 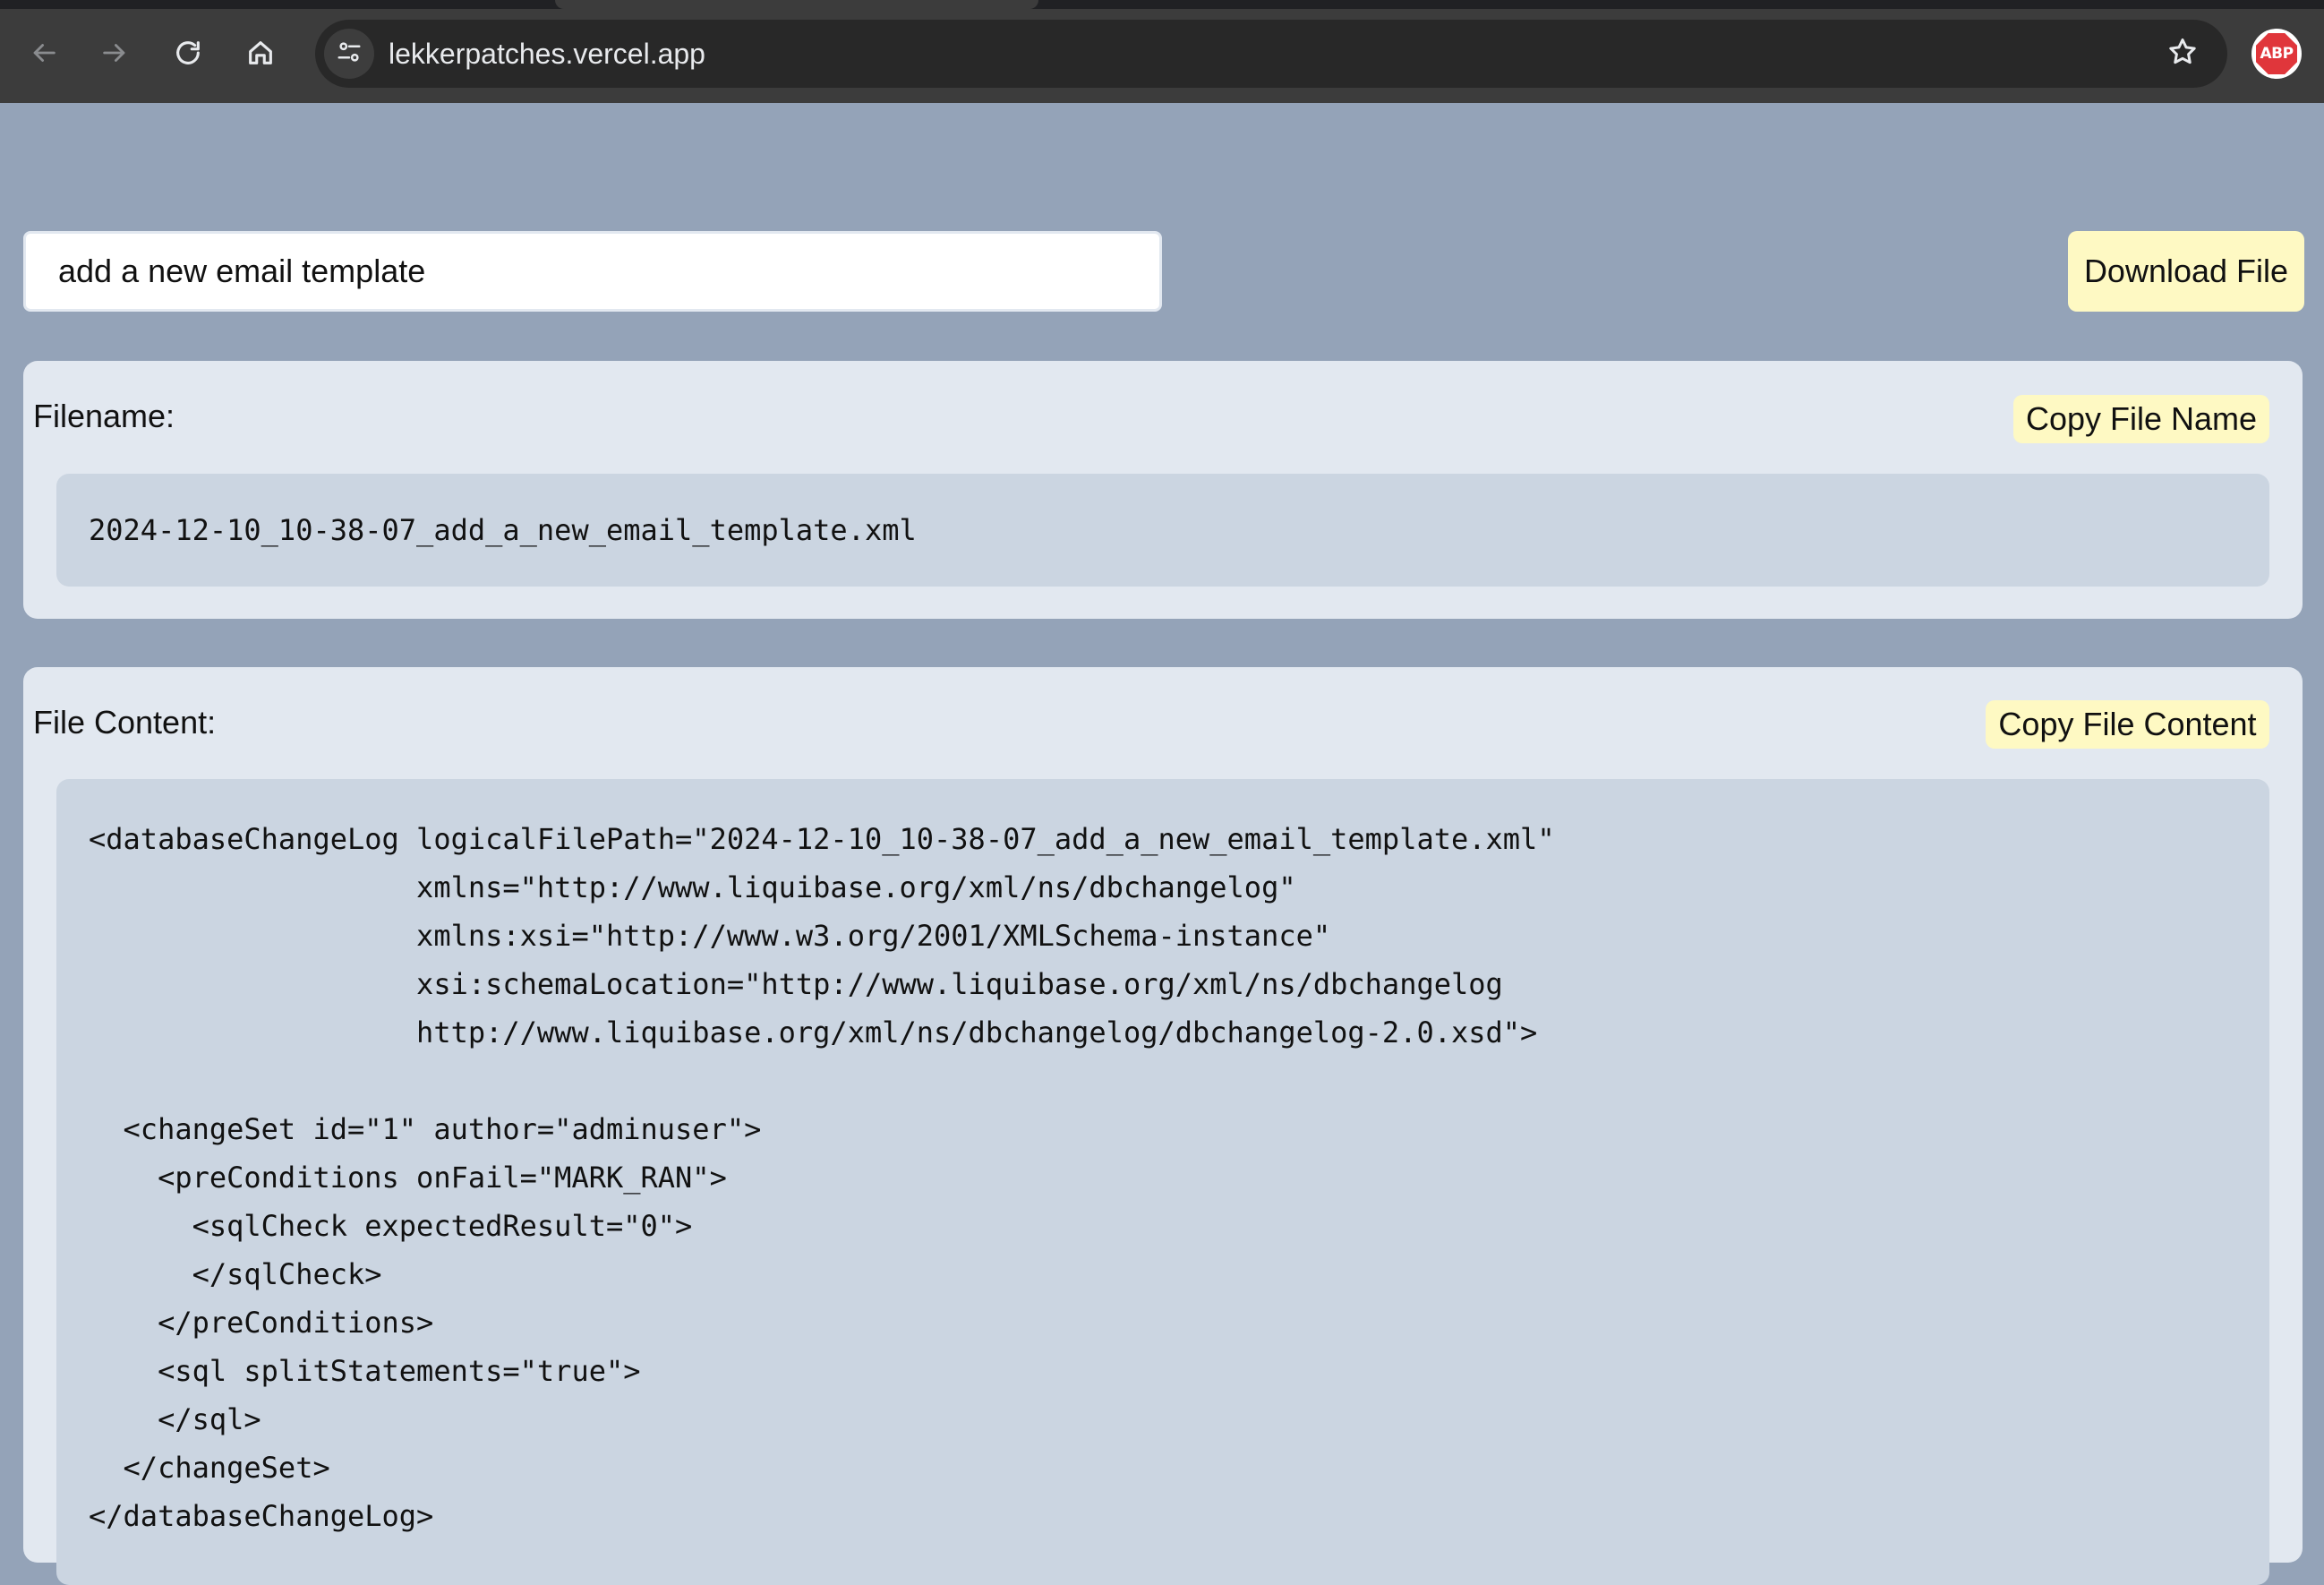 What do you see at coordinates (2186, 271) in the screenshot?
I see `download-file-button: Download File` at bounding box center [2186, 271].